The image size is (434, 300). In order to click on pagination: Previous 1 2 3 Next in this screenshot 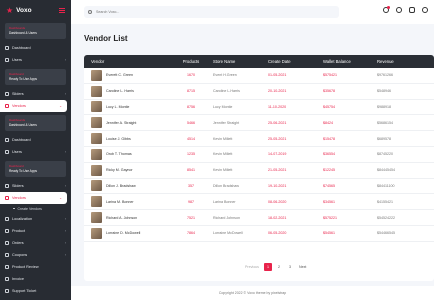, I will do `click(275, 267)`.